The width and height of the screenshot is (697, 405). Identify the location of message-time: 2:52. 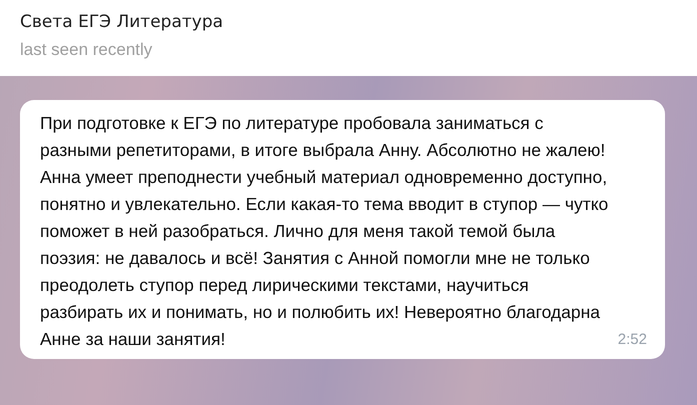
(632, 340).